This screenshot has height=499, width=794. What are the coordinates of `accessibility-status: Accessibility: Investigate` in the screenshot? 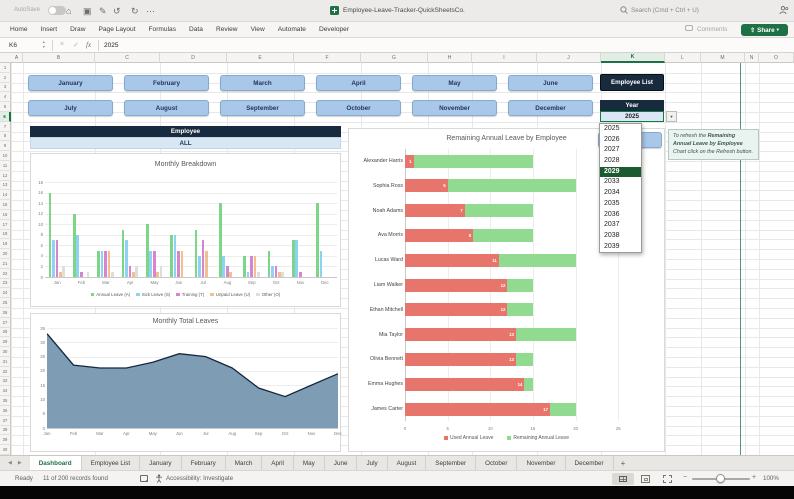 It's located at (199, 478).